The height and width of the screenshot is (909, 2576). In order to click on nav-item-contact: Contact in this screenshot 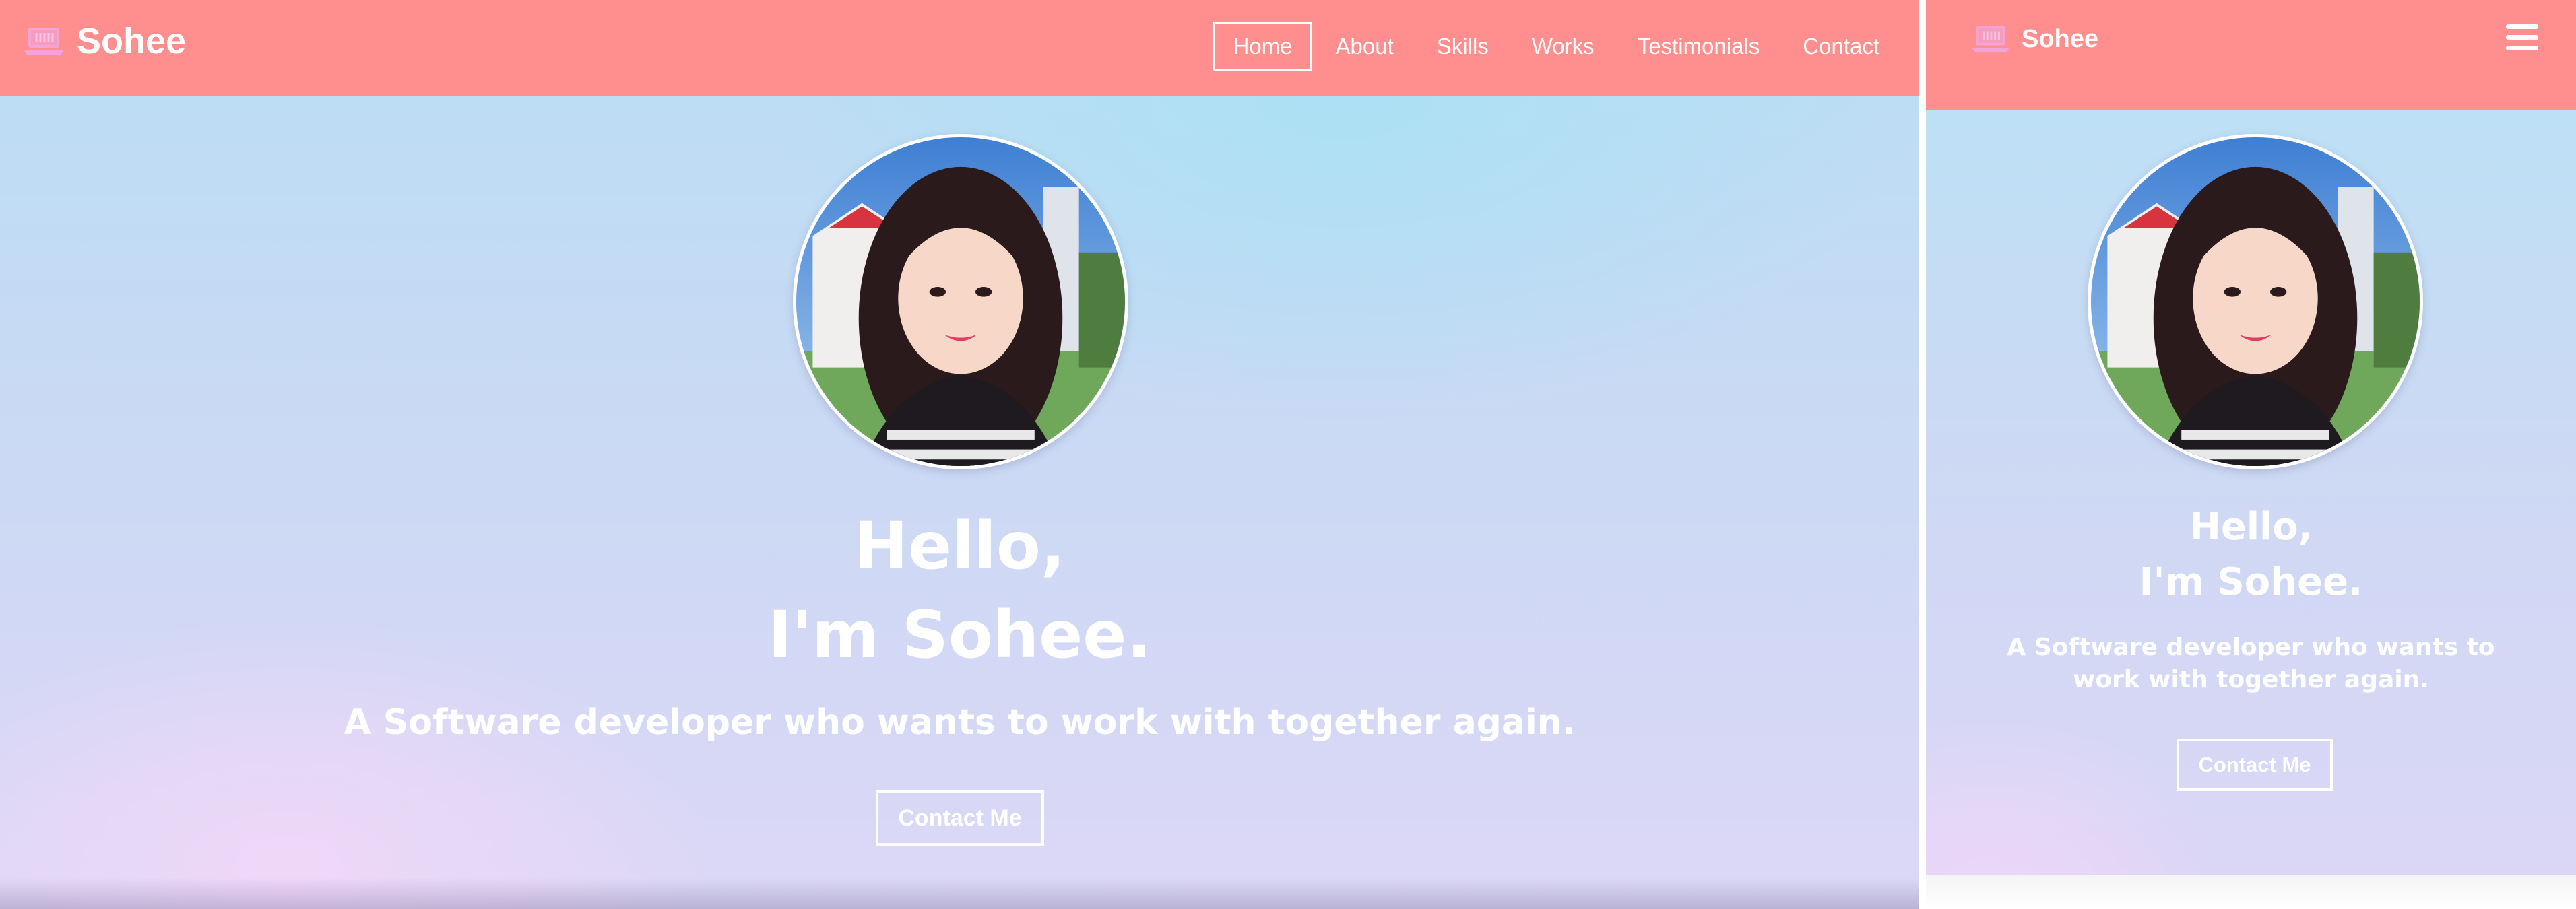, I will do `click(1841, 46)`.